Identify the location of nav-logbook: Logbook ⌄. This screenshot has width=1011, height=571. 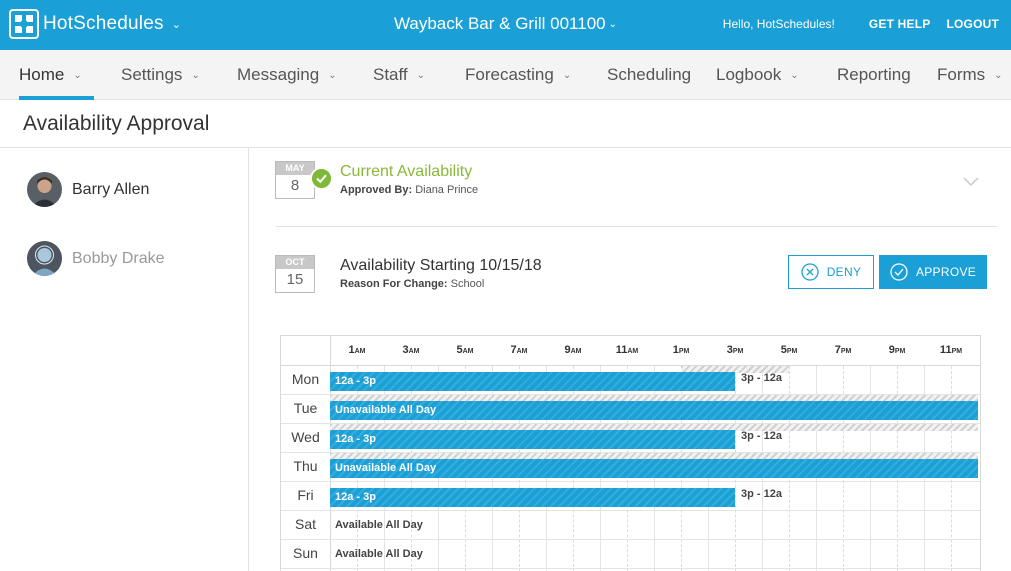
(757, 75).